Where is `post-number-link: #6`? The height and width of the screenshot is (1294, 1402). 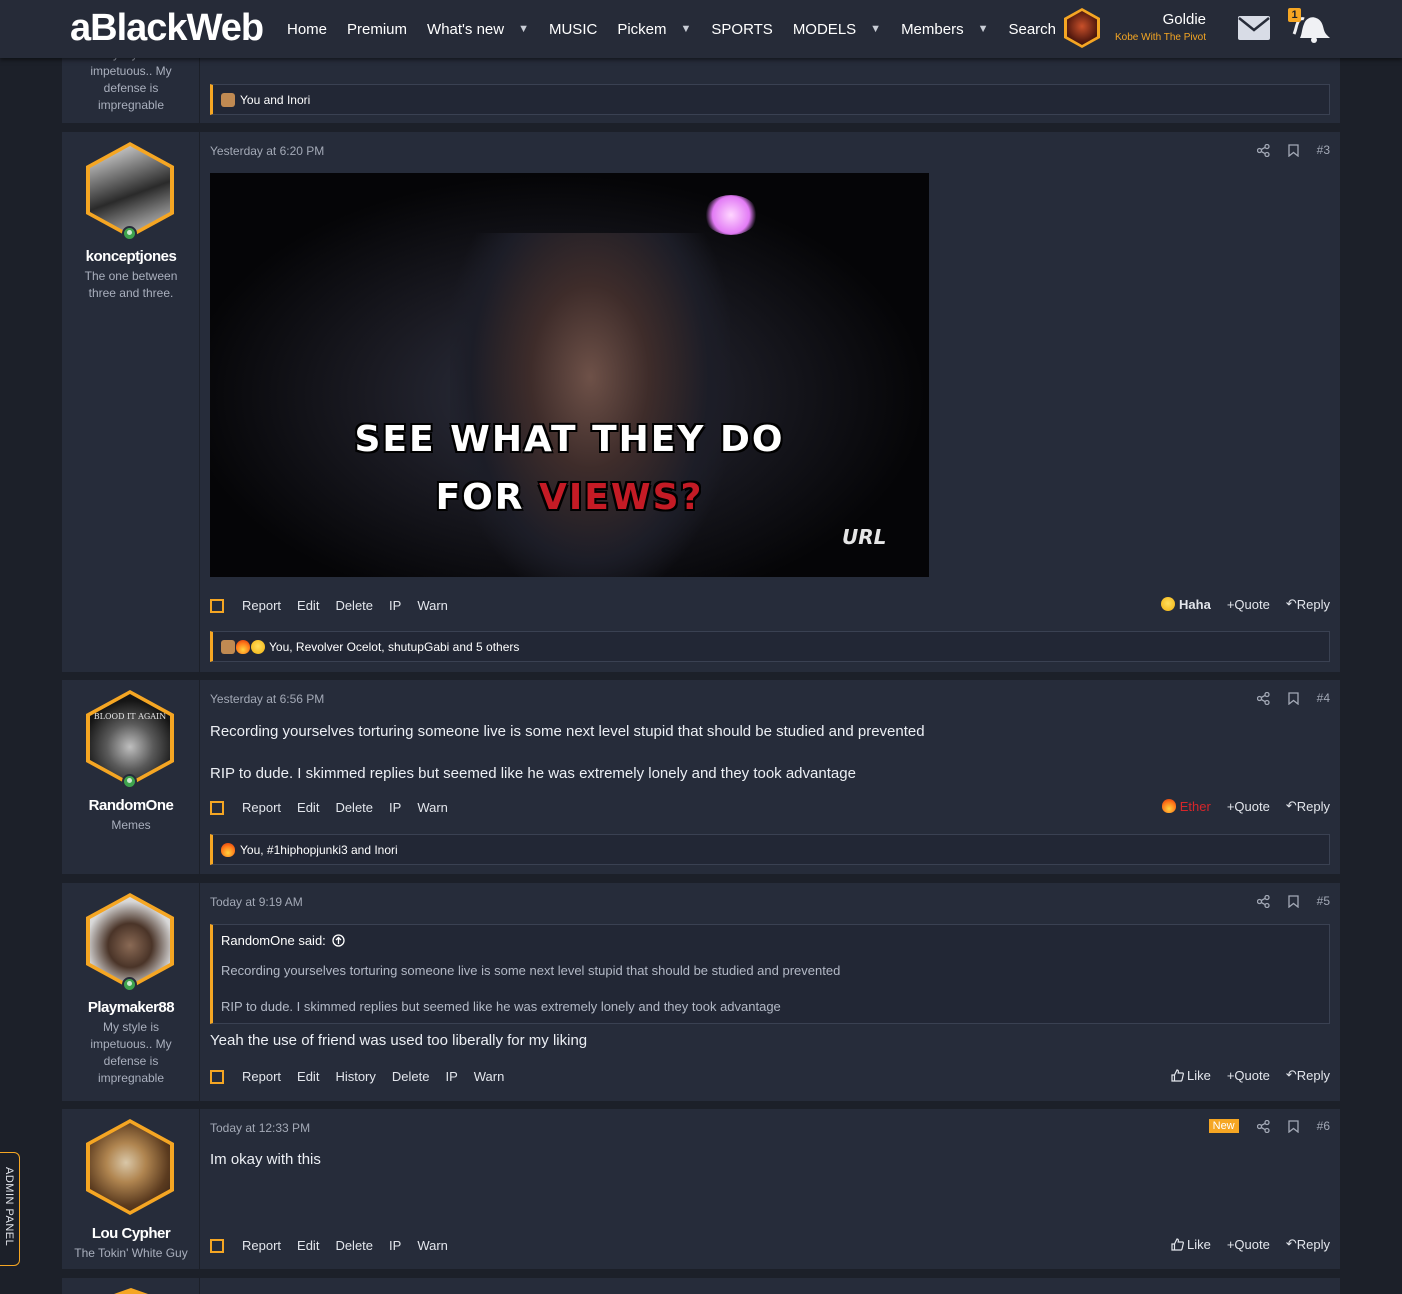 post-number-link: #6 is located at coordinates (1323, 1126).